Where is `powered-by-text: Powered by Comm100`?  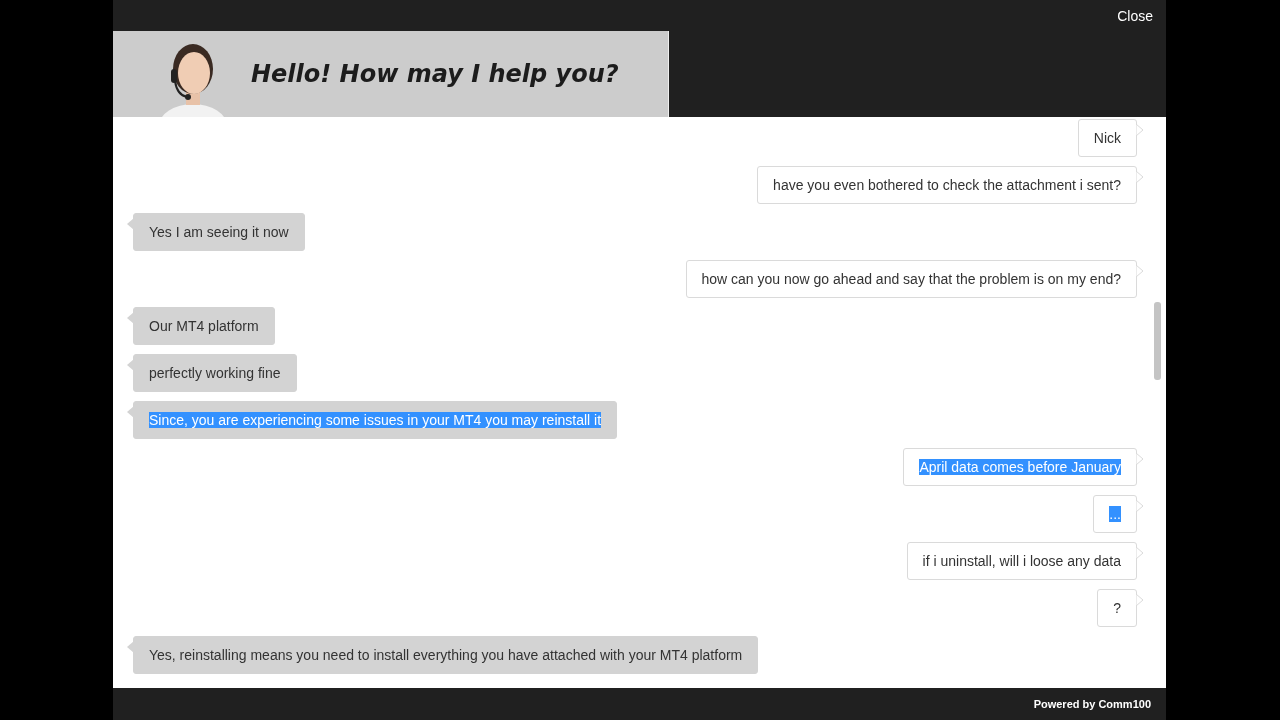
powered-by-text: Powered by Comm100 is located at coordinates (1092, 704).